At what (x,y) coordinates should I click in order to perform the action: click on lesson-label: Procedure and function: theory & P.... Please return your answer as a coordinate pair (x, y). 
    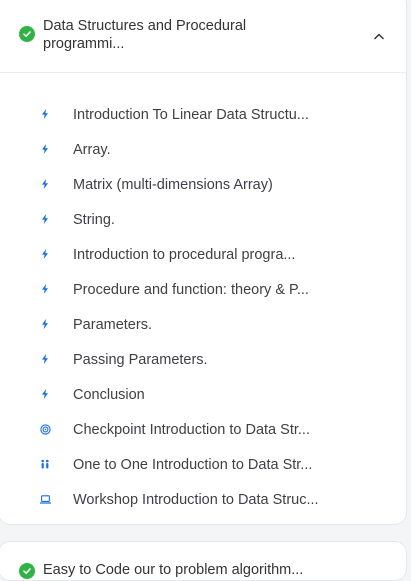
    Looking at the image, I should click on (191, 290).